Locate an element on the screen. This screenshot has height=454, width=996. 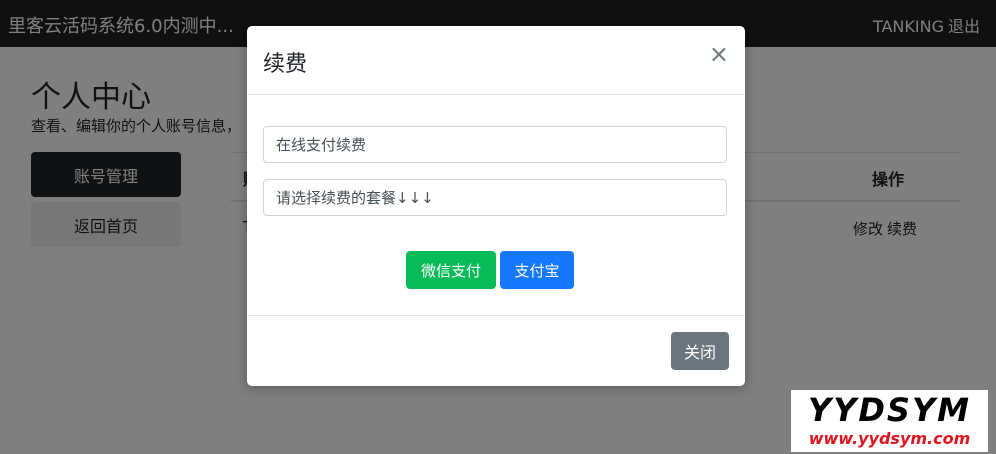
plan-select: 请选择续费的套餐↓↓↓ is located at coordinates (495, 197).